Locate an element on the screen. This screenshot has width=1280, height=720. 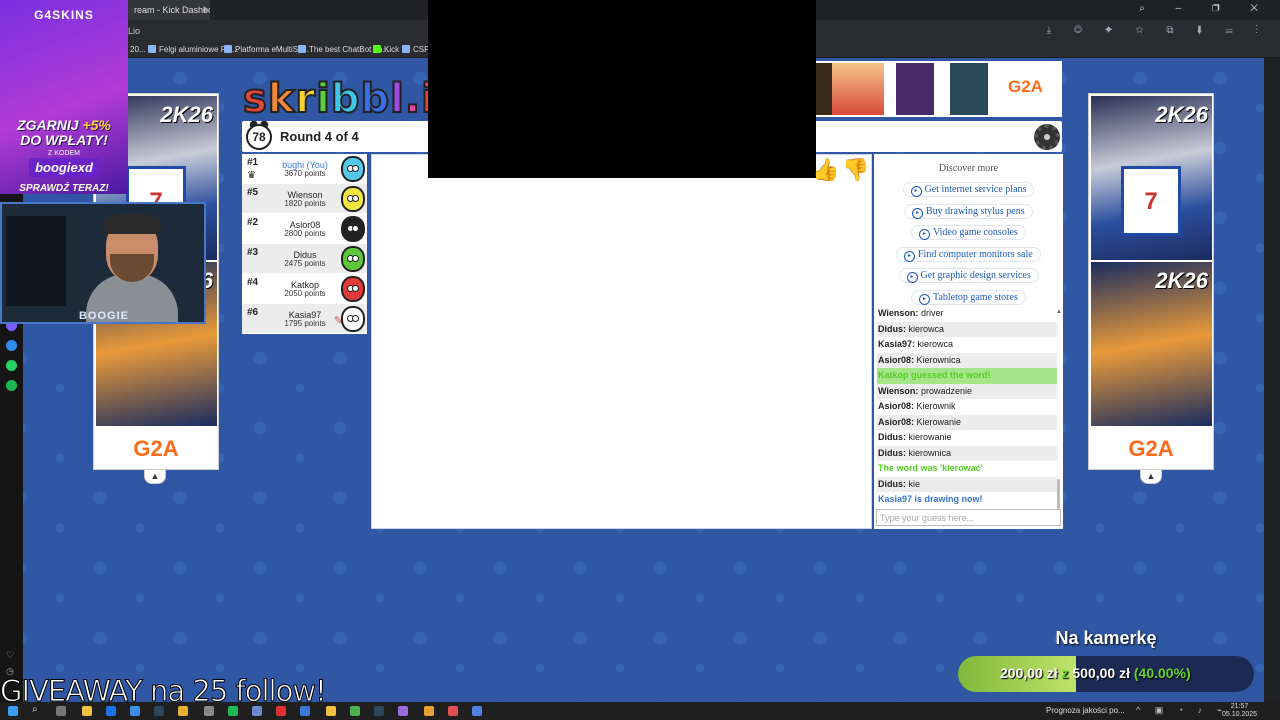
discover-link: Buy drawing stylus pens is located at coordinates (968, 211).